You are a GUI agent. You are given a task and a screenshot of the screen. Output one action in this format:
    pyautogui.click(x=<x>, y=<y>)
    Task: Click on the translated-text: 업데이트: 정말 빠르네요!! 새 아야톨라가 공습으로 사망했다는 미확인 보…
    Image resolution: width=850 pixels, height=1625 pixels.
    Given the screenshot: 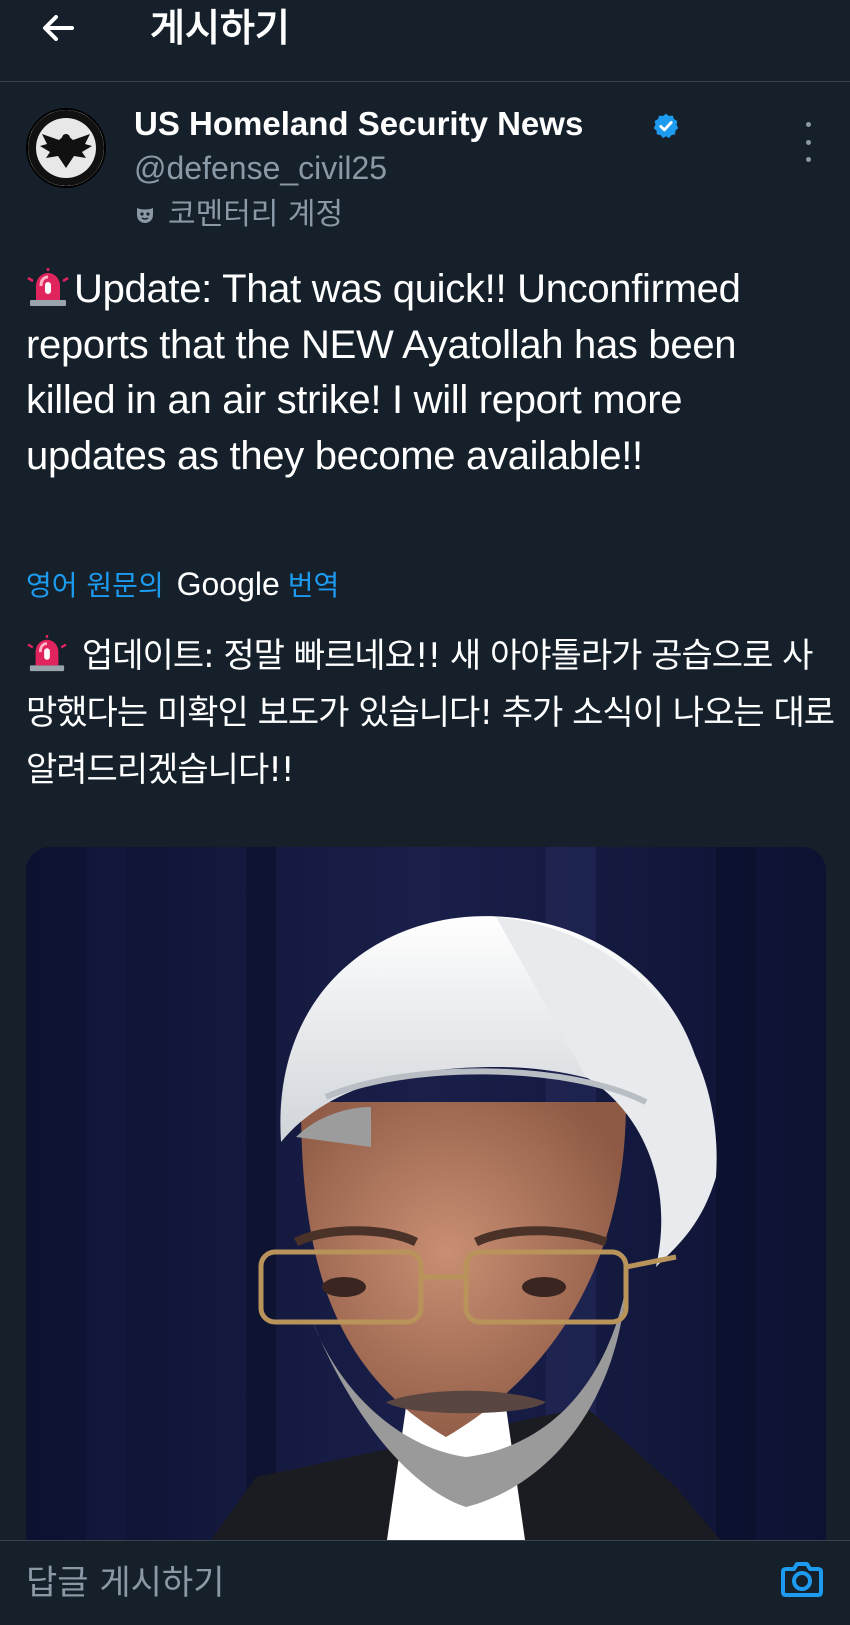 What is the action you would take?
    pyautogui.click(x=431, y=713)
    